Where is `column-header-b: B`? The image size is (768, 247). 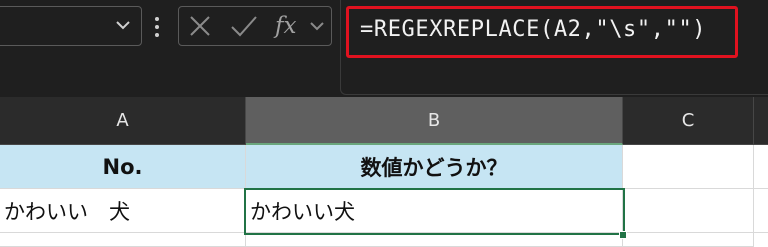
column-header-b: B is located at coordinates (434, 121).